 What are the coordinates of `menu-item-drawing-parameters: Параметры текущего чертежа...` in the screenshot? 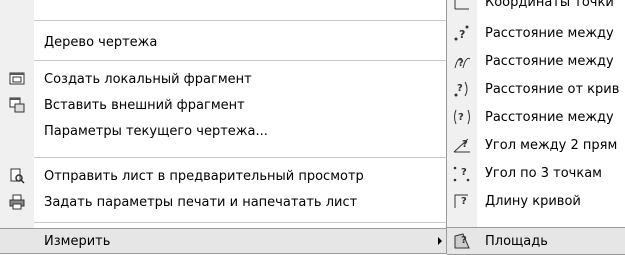 It's located at (223, 131).